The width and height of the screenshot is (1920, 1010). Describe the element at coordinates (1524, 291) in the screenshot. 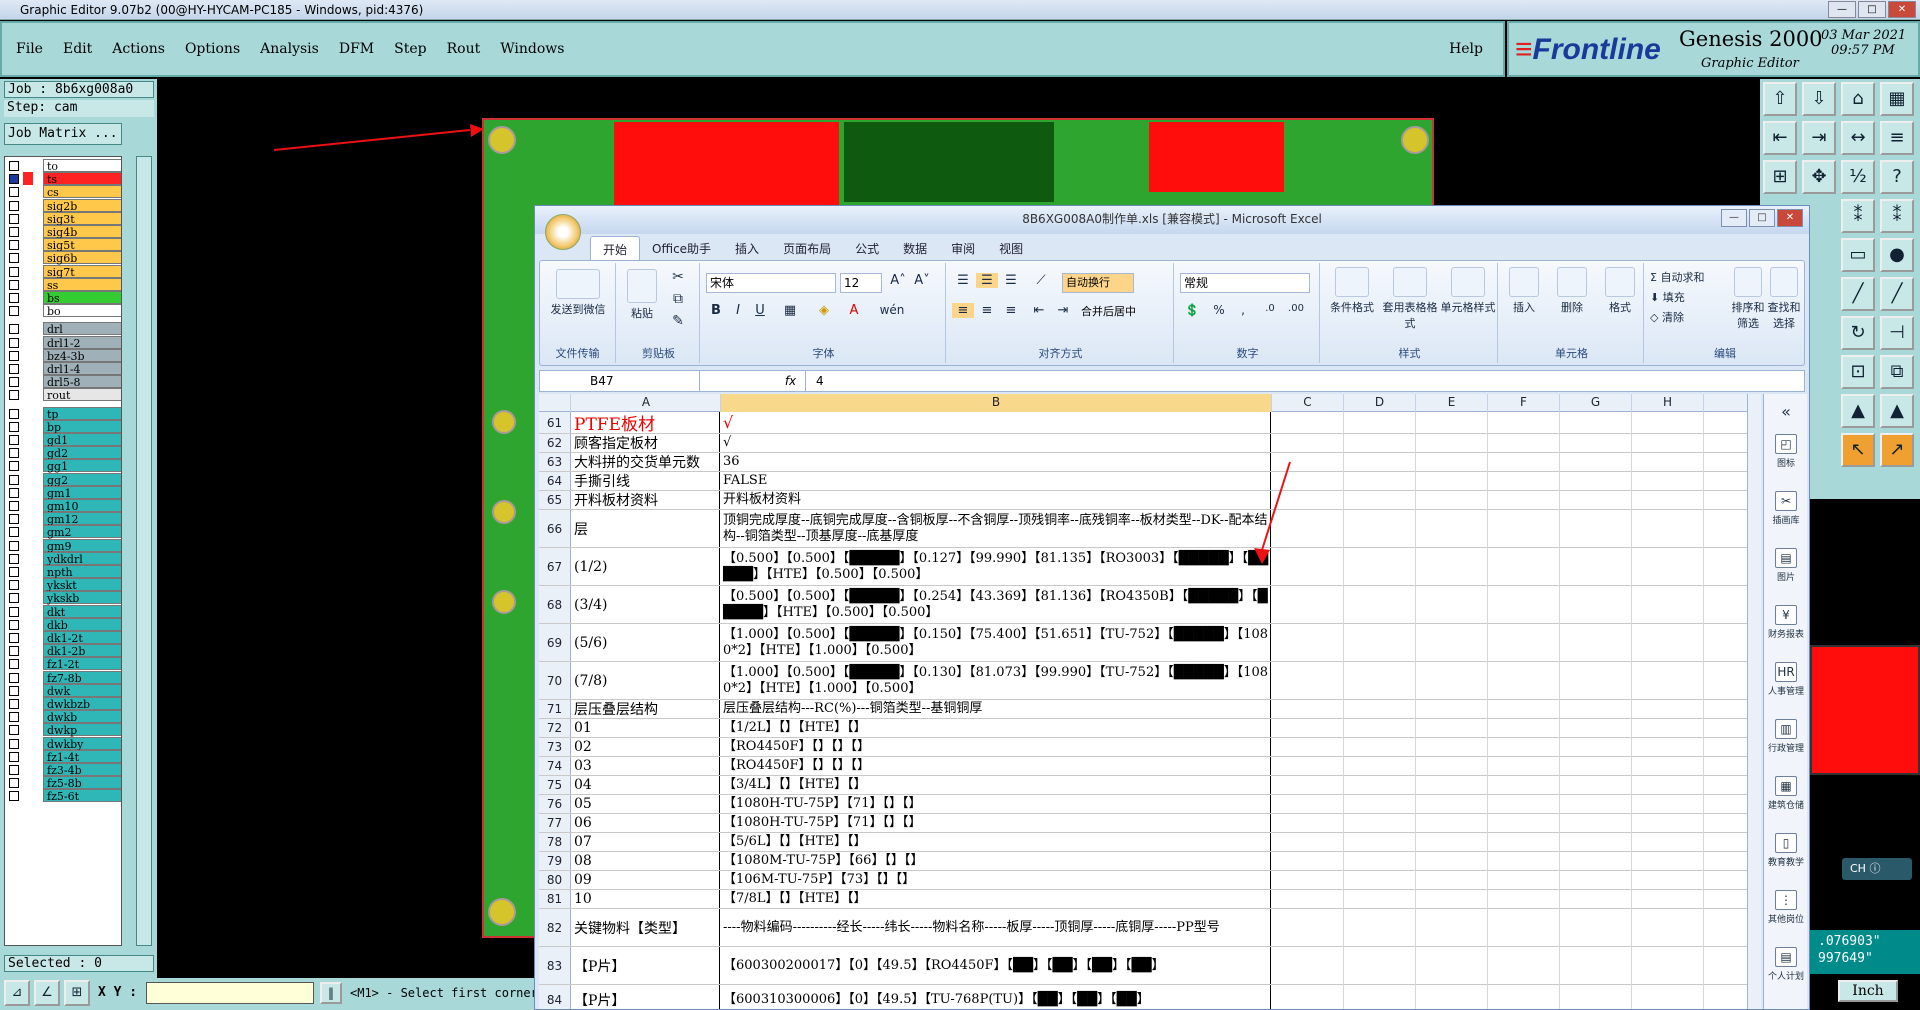

I see `insert-cells-button: 插入` at that location.